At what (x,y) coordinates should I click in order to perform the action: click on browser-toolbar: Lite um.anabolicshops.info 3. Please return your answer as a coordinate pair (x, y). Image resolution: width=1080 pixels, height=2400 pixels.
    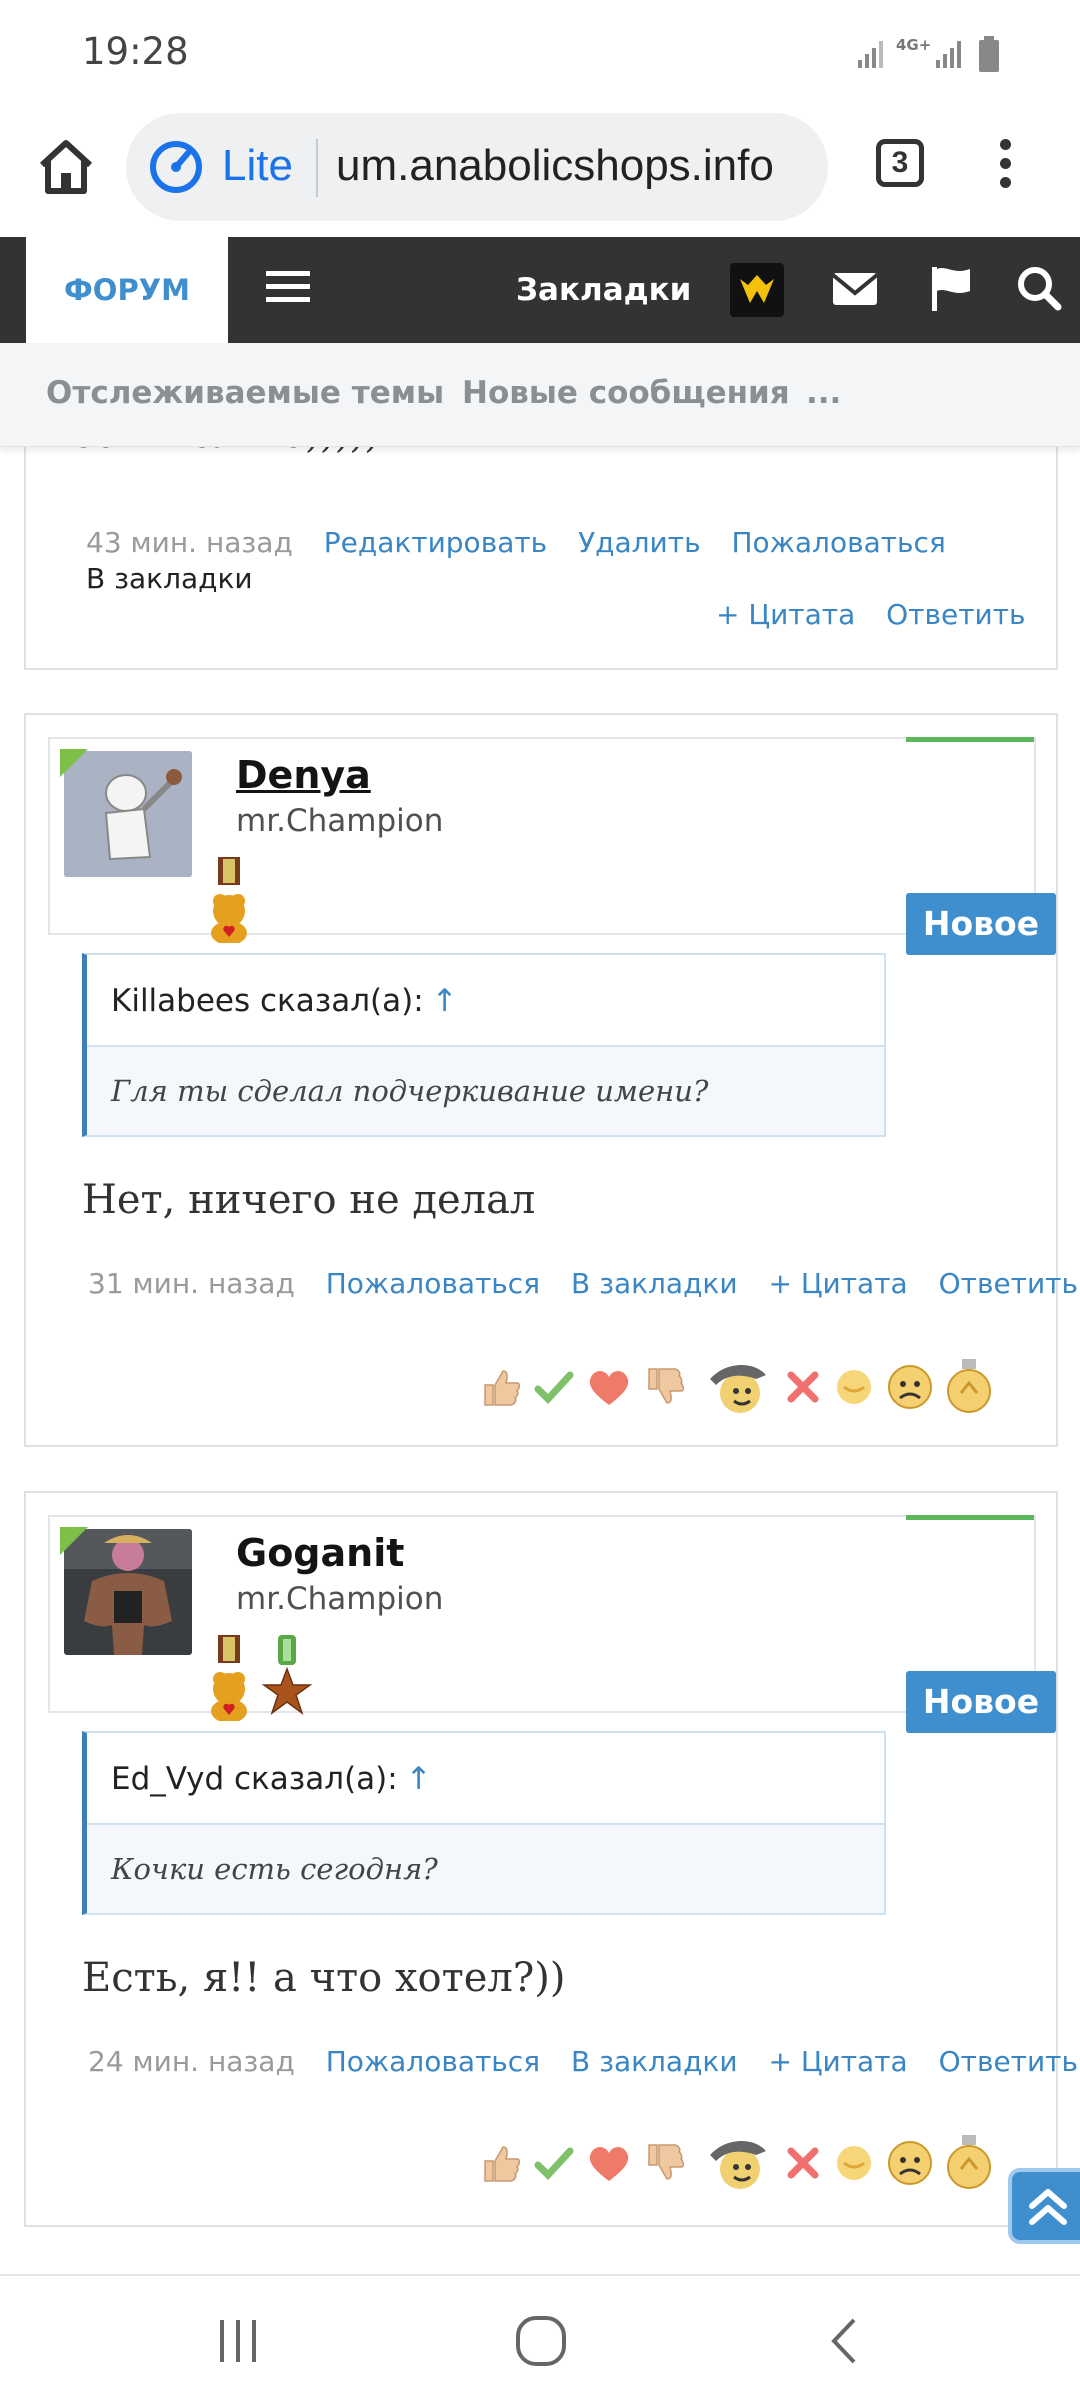
    Looking at the image, I should click on (540, 171).